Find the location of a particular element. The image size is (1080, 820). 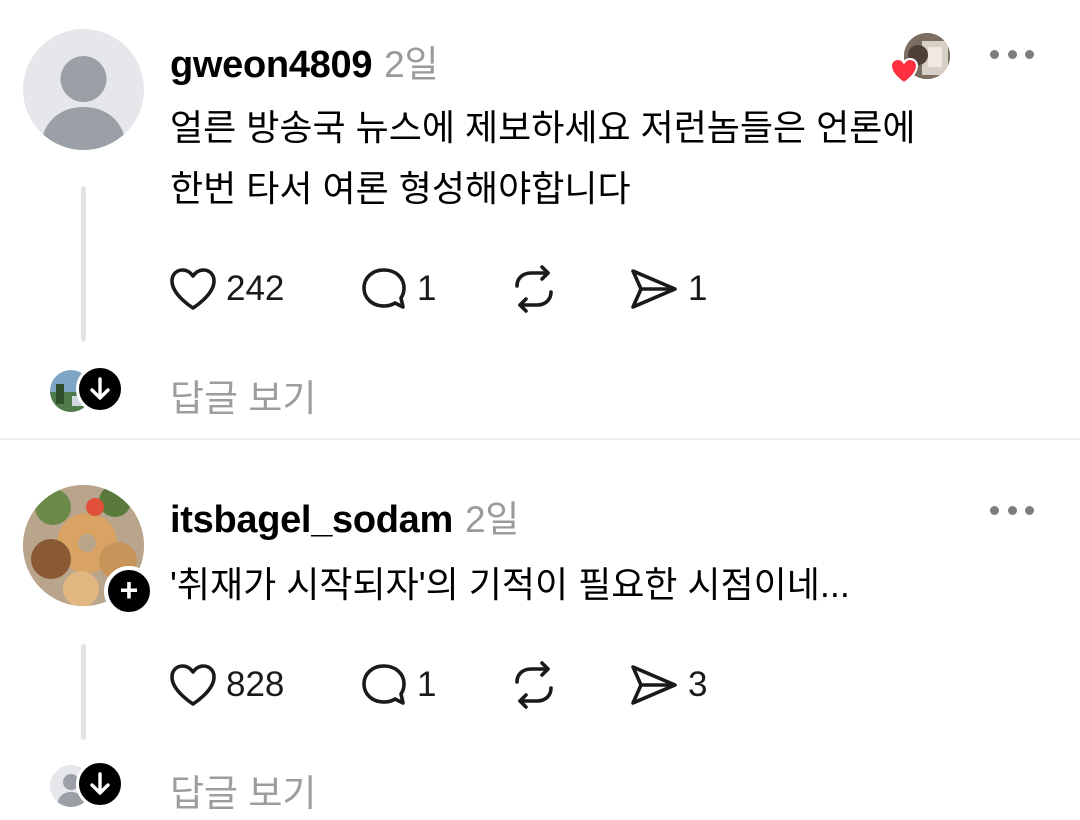

avatar is located at coordinates (83, 89).